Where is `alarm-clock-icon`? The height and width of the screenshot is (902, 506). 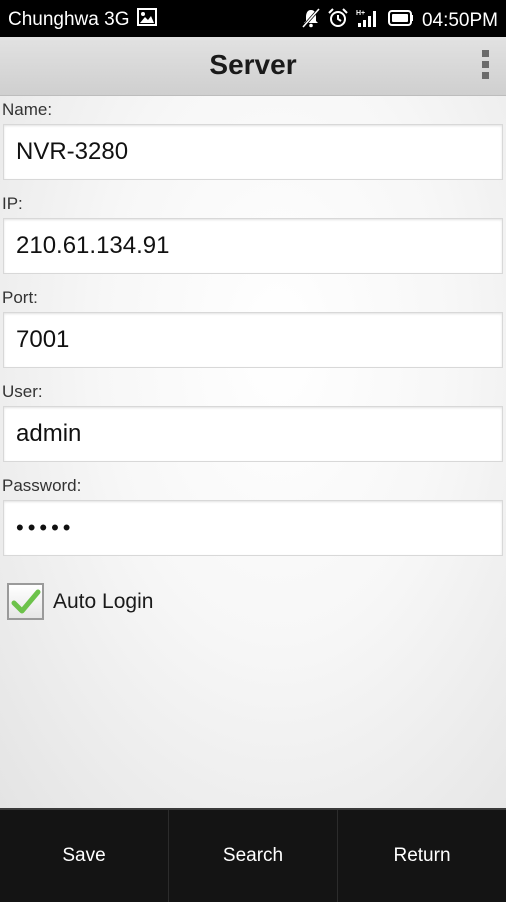
alarm-clock-icon is located at coordinates (338, 21).